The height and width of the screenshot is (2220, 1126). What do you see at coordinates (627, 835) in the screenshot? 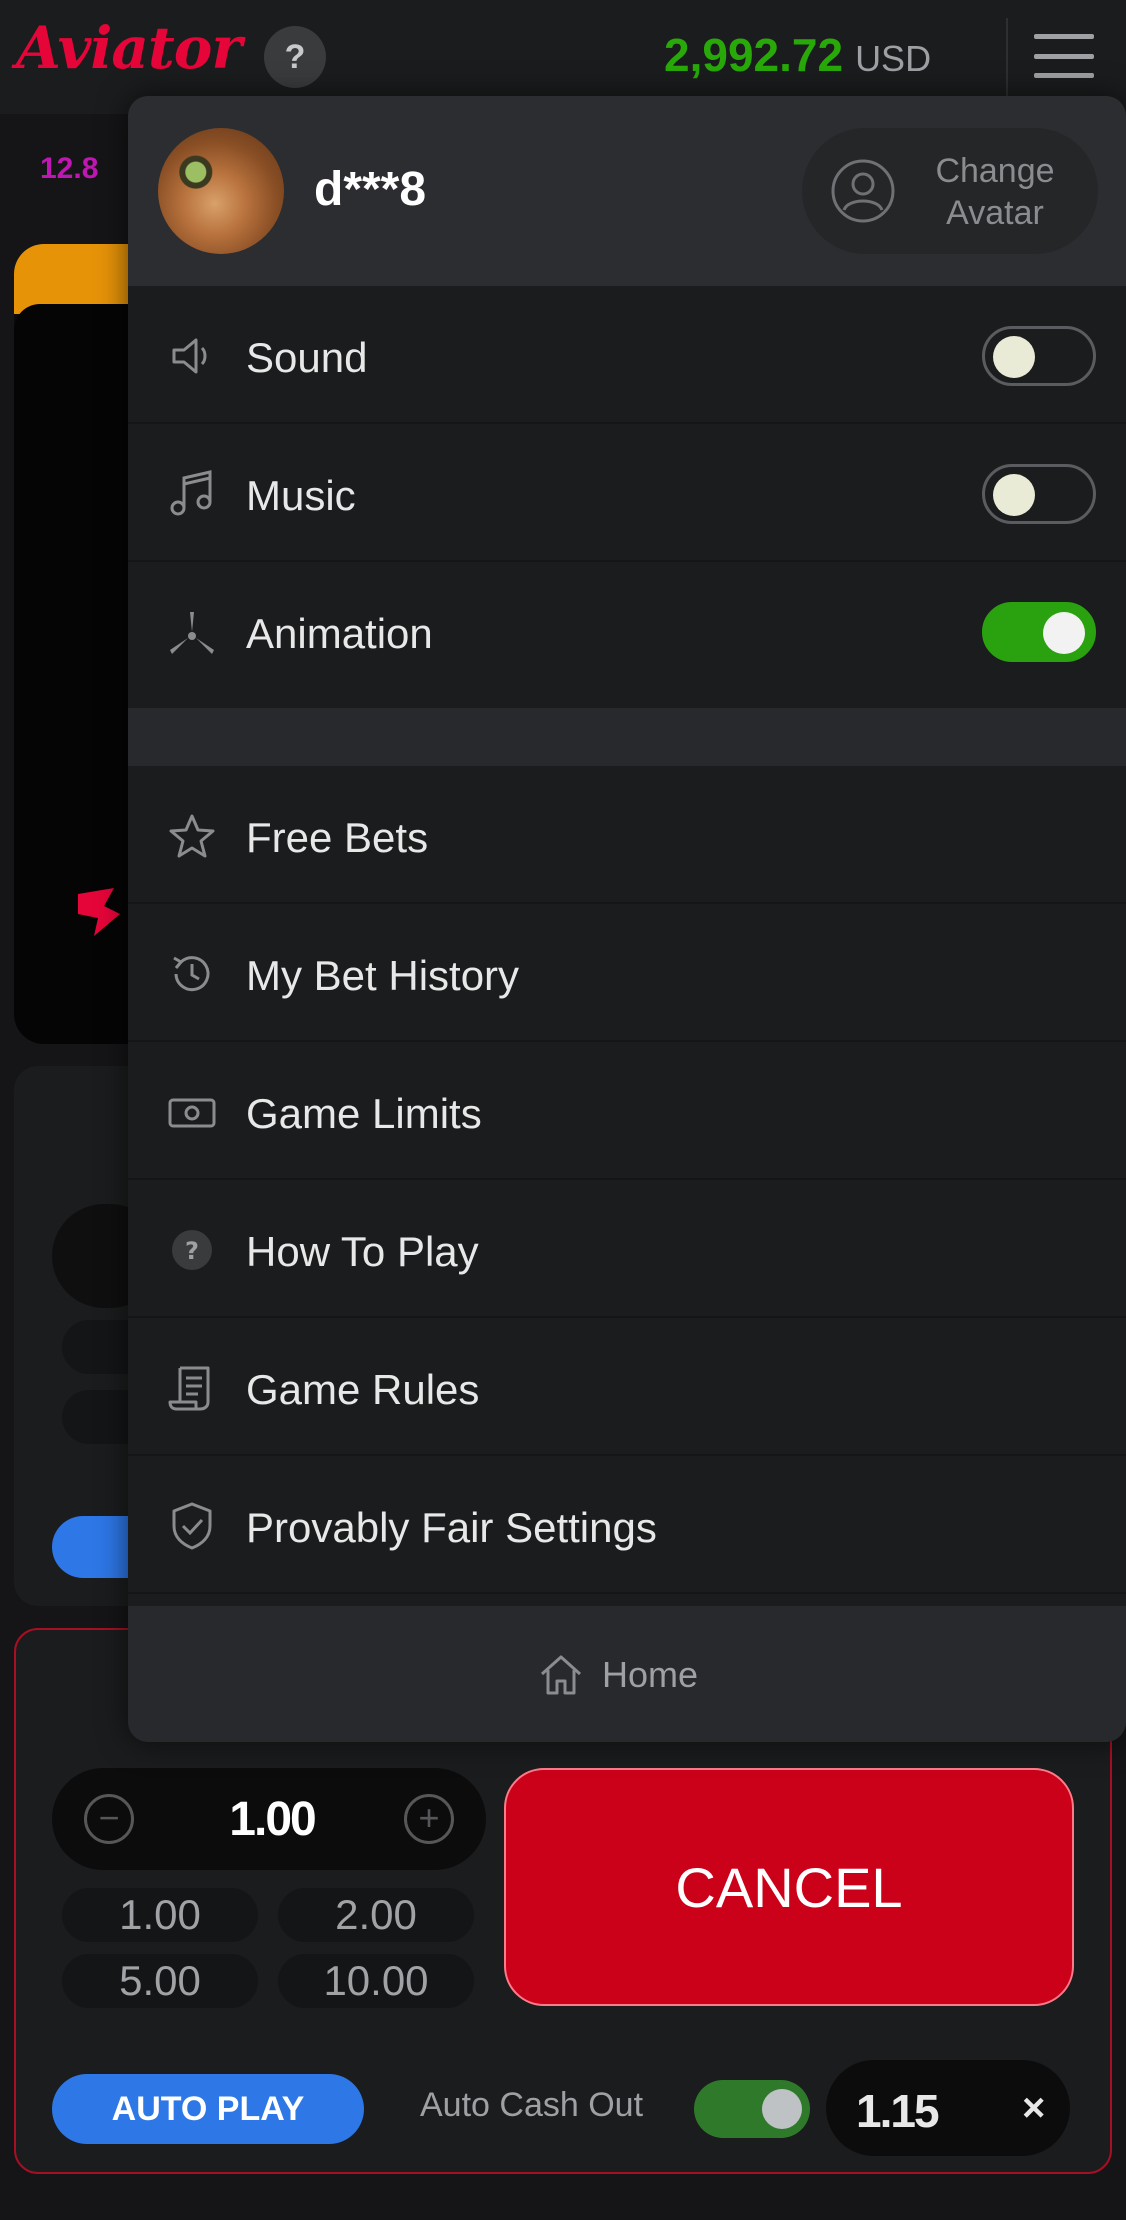
I see `menu-item-free-bets: Free Bets` at bounding box center [627, 835].